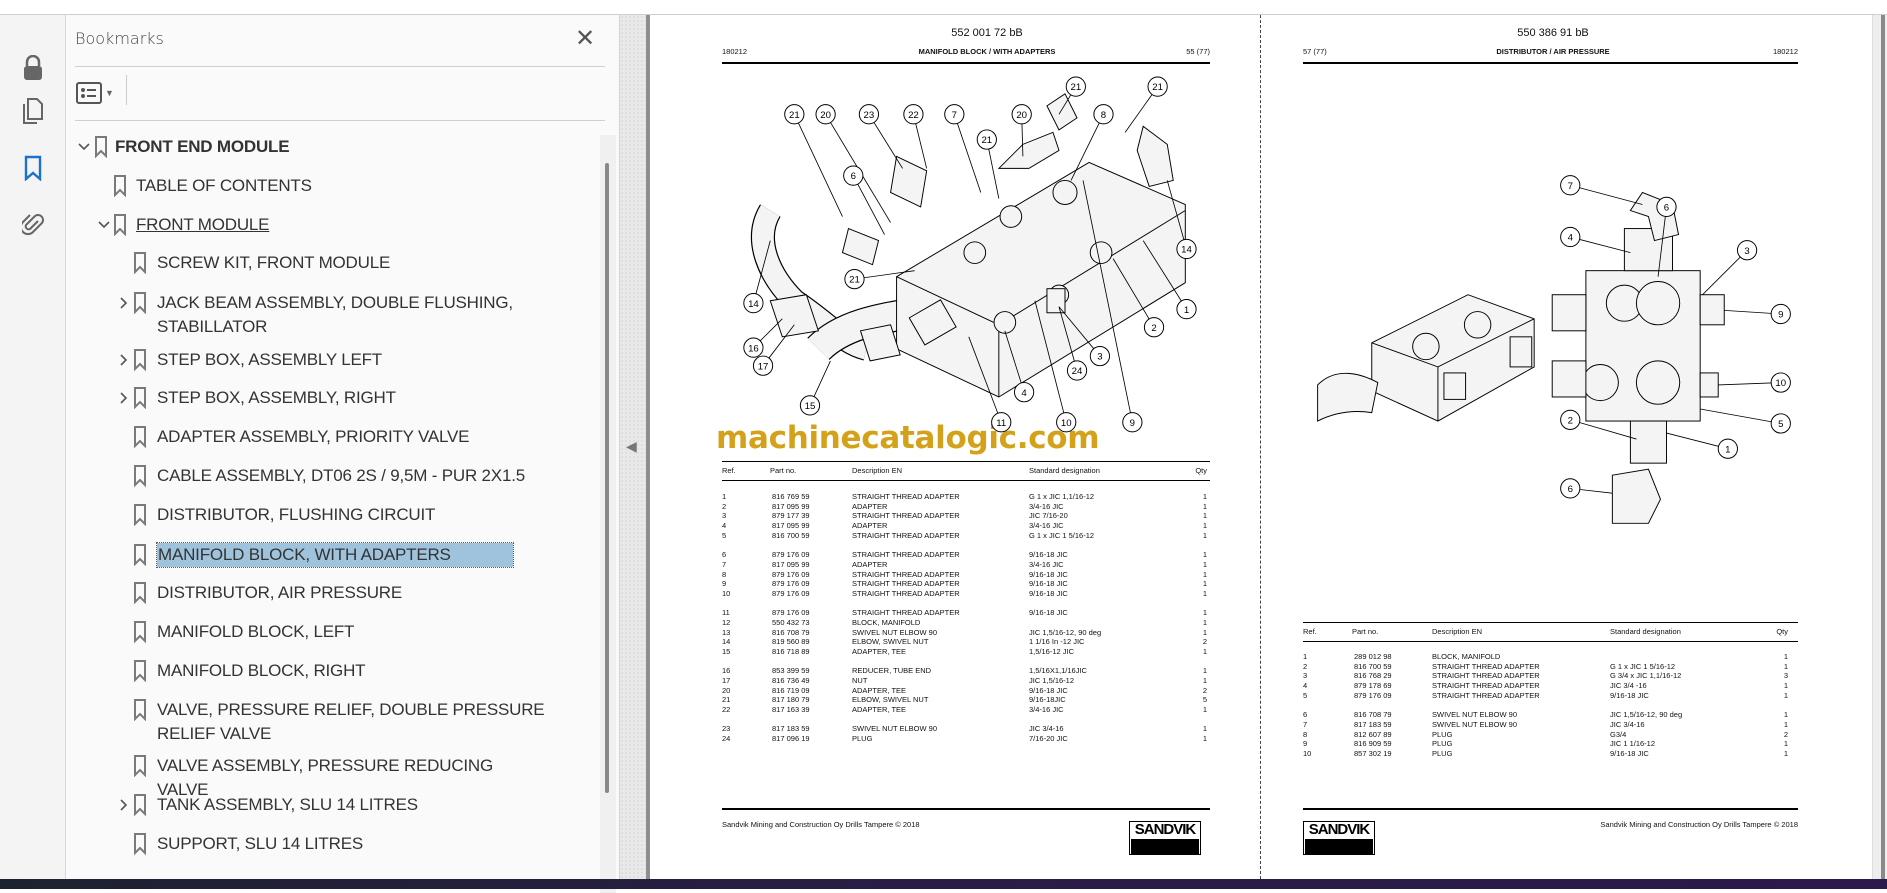  What do you see at coordinates (331, 148) in the screenshot?
I see `bookmark-item: FRONT END MODULE` at bounding box center [331, 148].